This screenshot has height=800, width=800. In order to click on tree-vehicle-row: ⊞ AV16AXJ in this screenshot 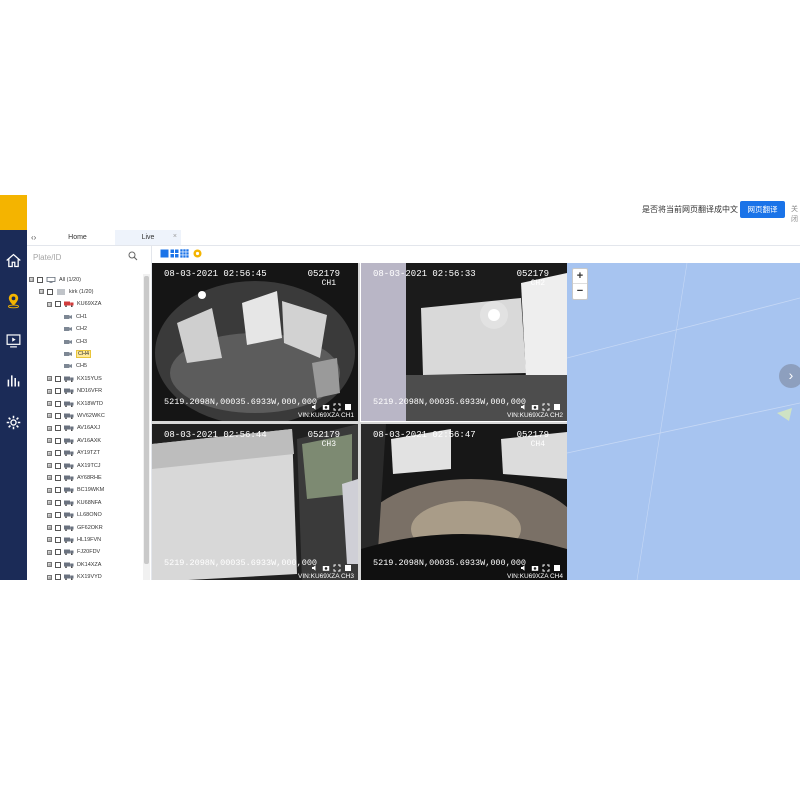, I will do `click(73, 428)`.